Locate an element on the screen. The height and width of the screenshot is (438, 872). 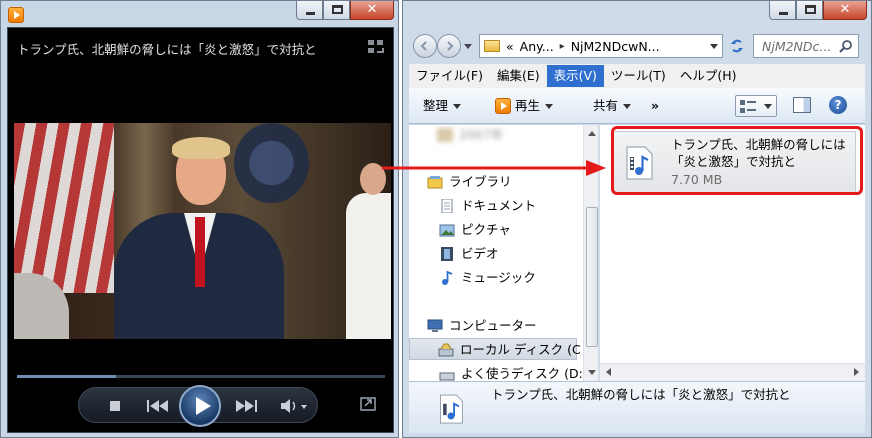
music-note-icon is located at coordinates (447, 278).